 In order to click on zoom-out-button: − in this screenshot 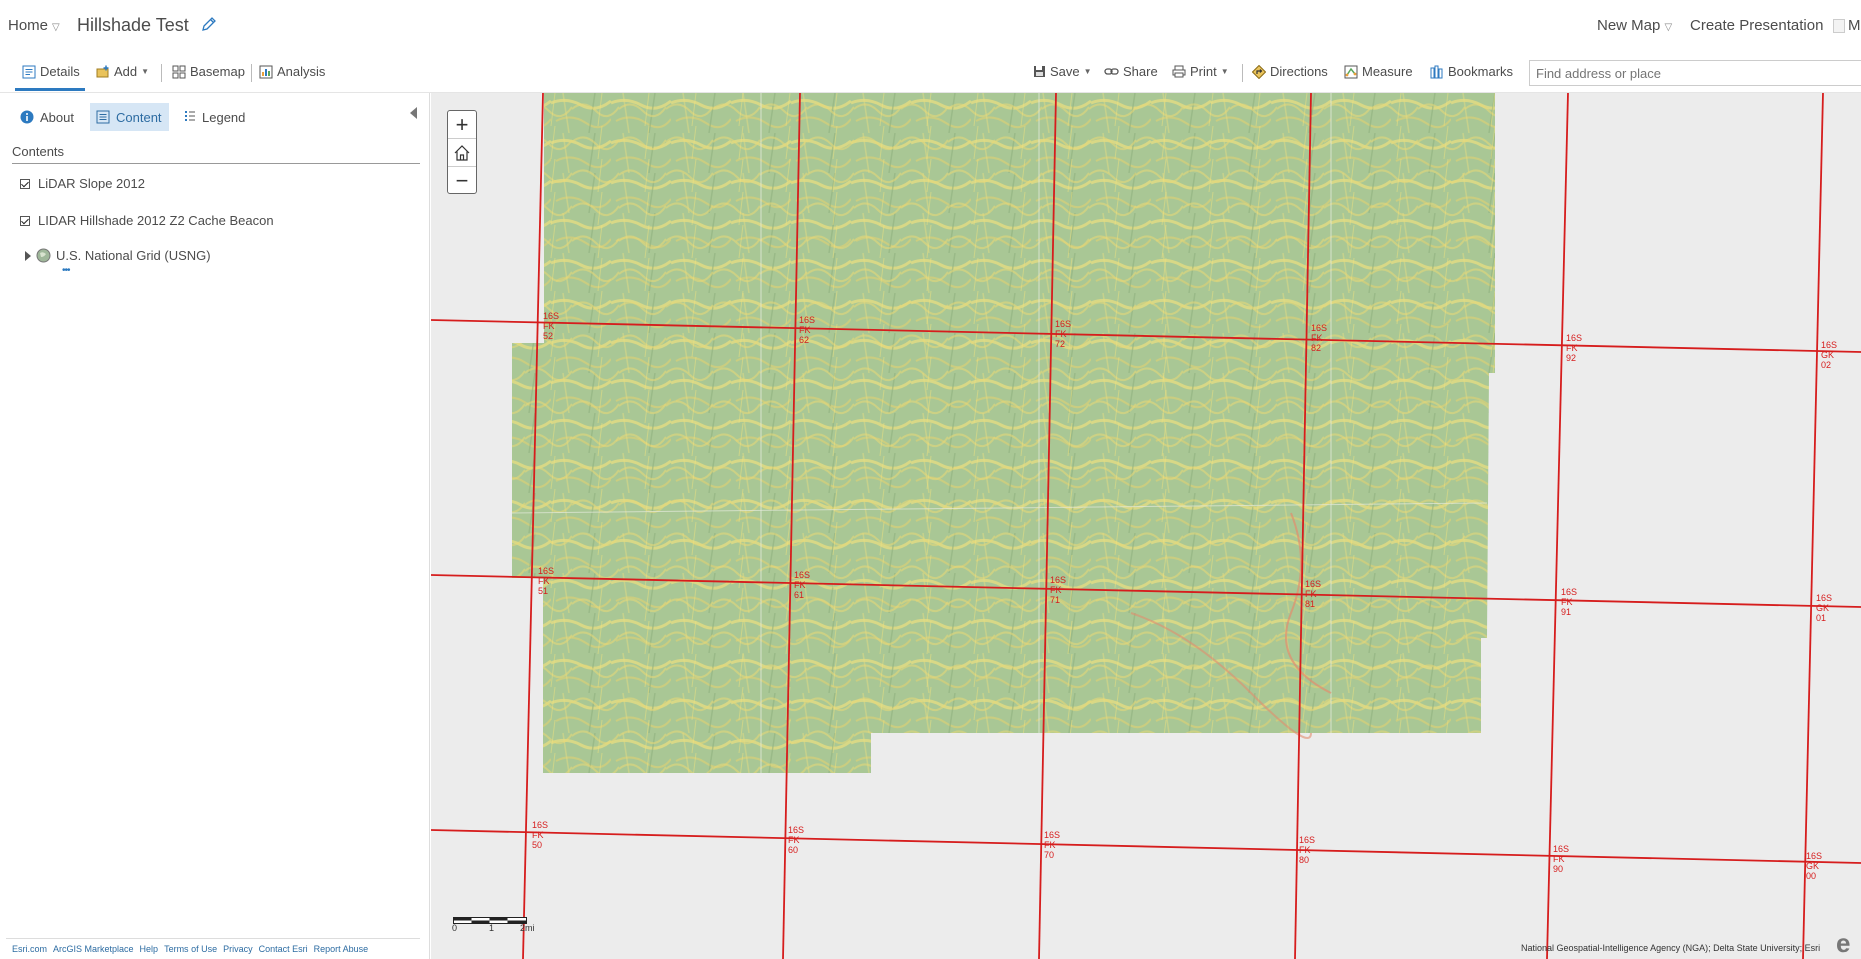, I will do `click(462, 181)`.